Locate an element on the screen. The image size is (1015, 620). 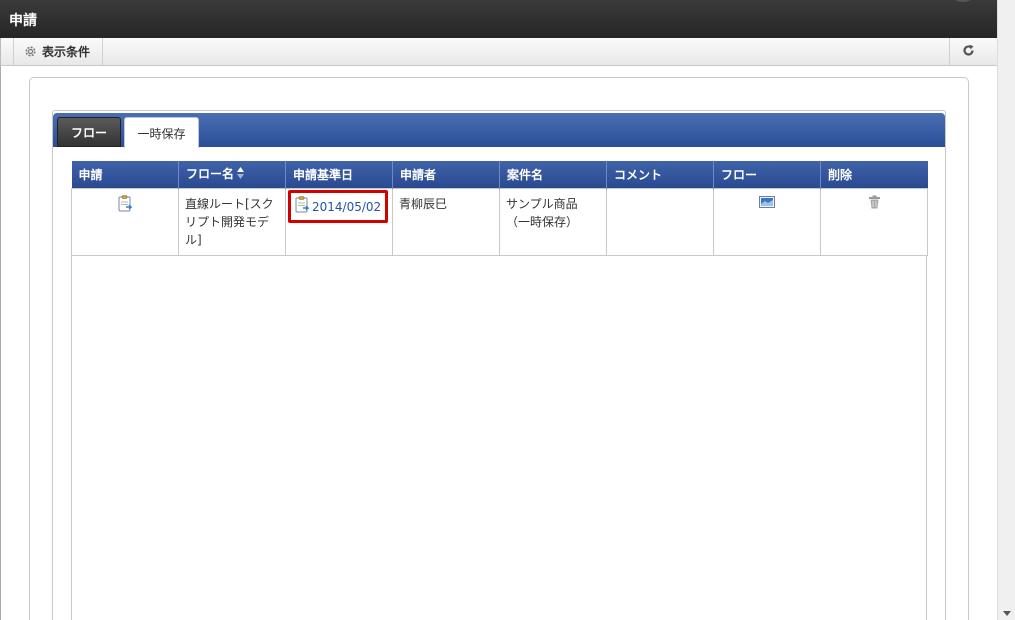
comment-cell is located at coordinates (660, 221).